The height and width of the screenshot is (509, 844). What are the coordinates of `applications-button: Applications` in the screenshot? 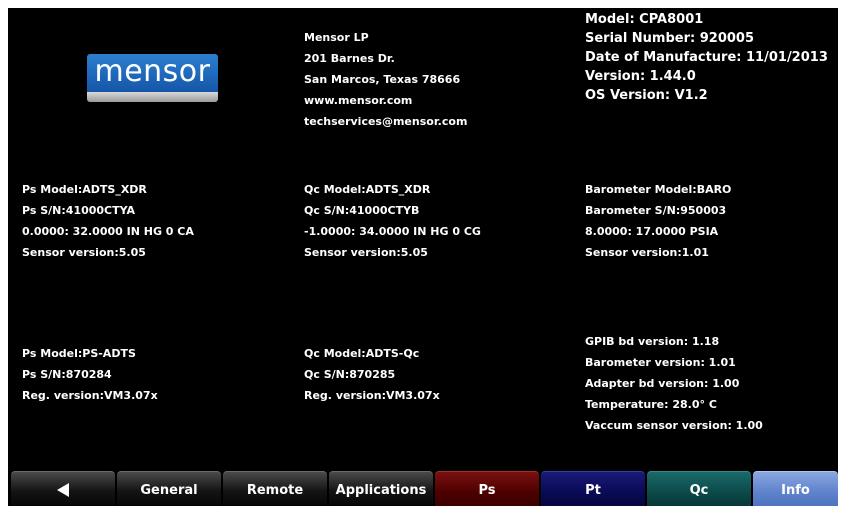 It's located at (381, 488).